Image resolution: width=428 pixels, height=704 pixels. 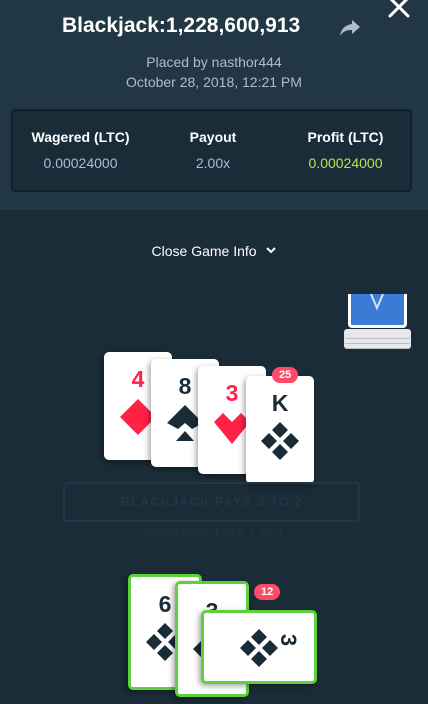 What do you see at coordinates (377, 334) in the screenshot?
I see `deck-layer` at bounding box center [377, 334].